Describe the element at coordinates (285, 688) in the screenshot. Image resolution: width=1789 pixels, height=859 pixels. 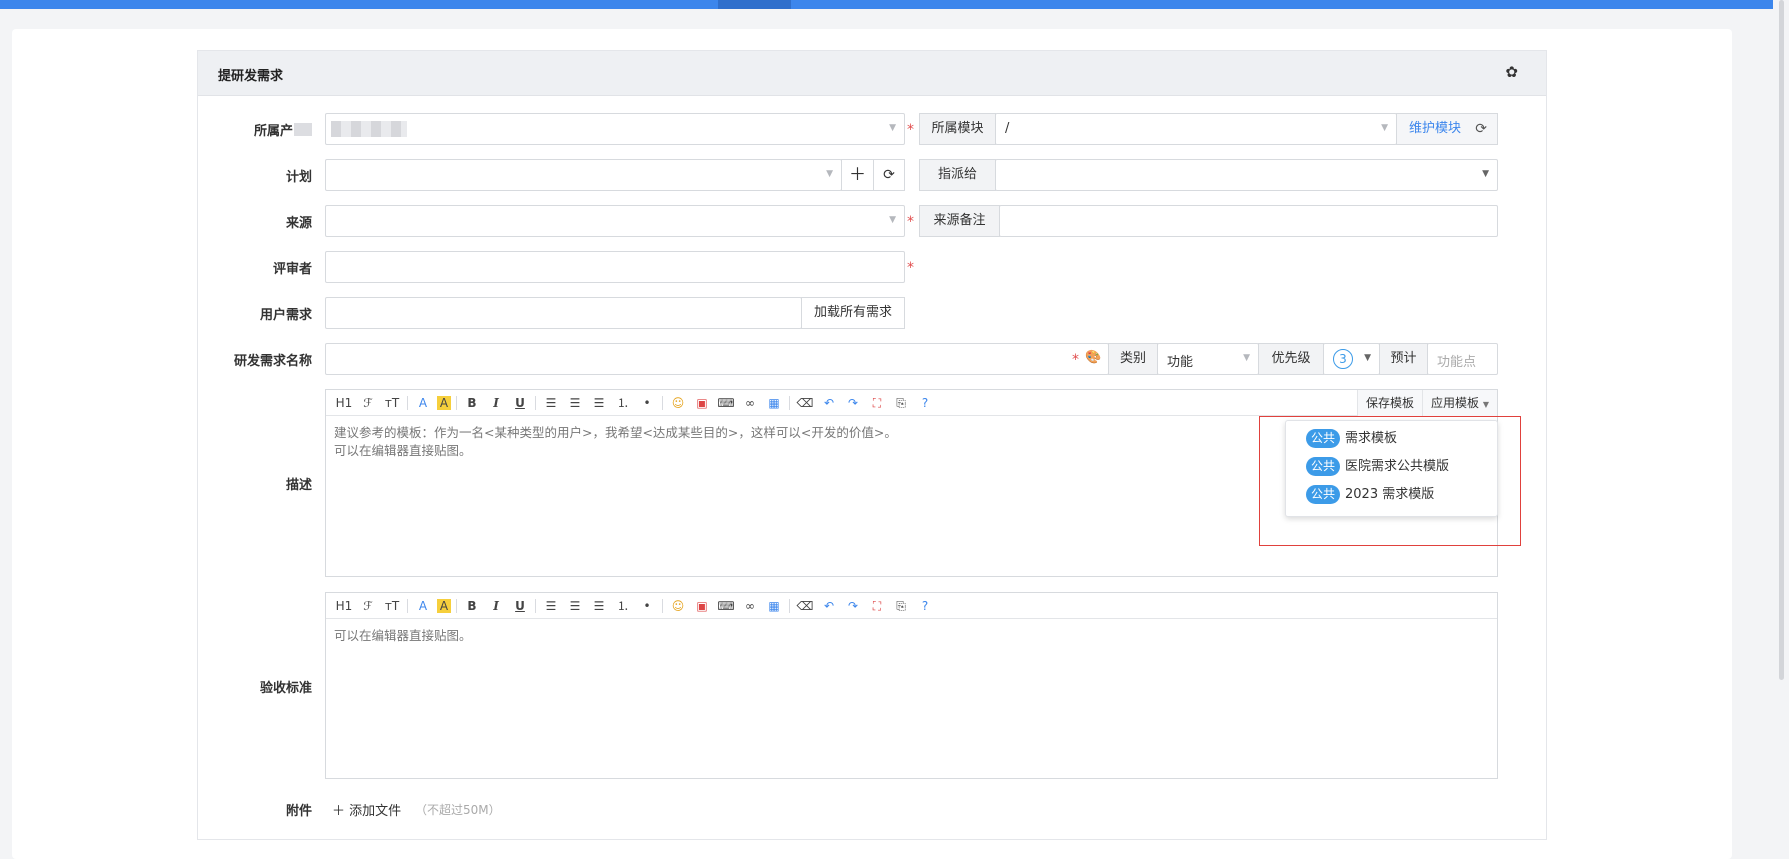
I see `accept-label: 验收标准` at that location.